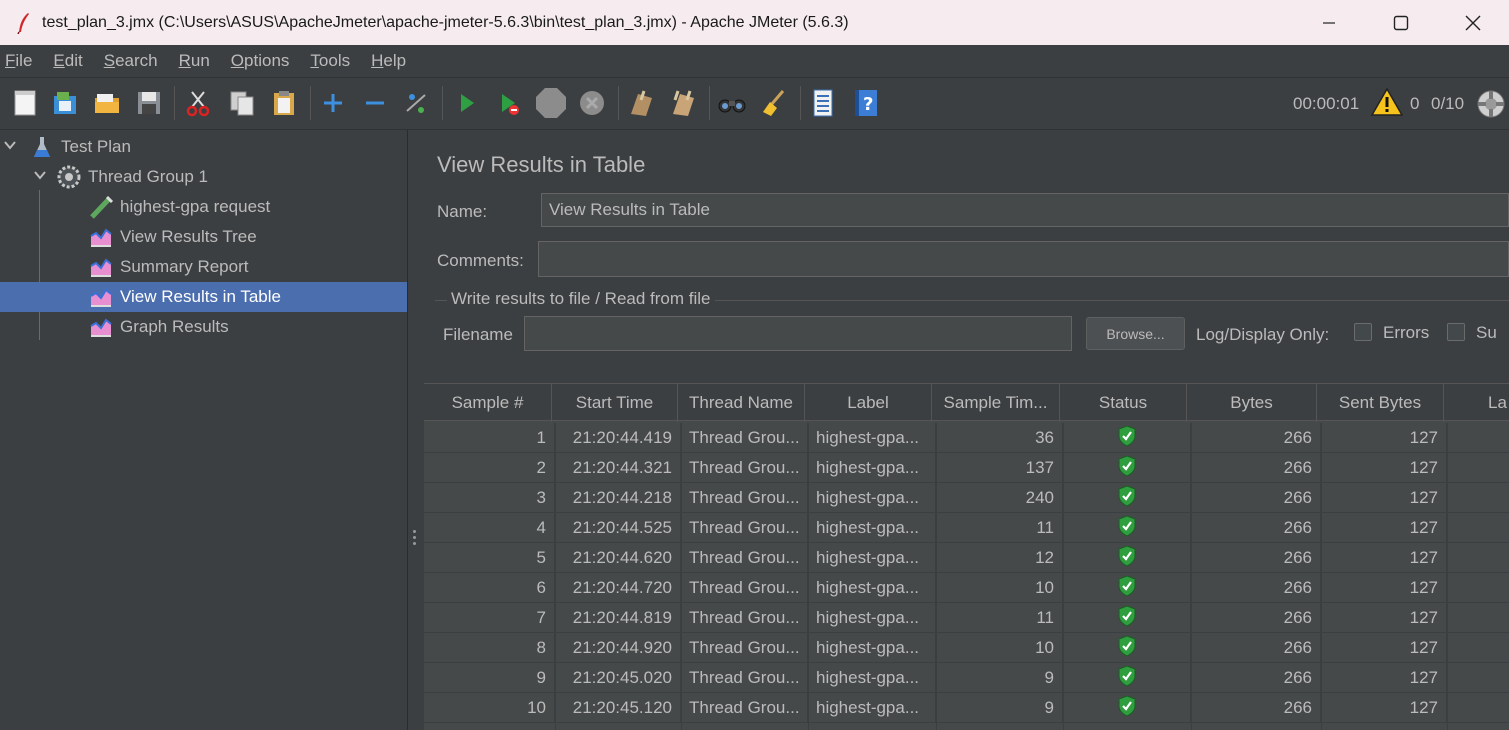 Image resolution: width=1509 pixels, height=730 pixels. Describe the element at coordinates (683, 103) in the screenshot. I see `clear-all-icon` at that location.